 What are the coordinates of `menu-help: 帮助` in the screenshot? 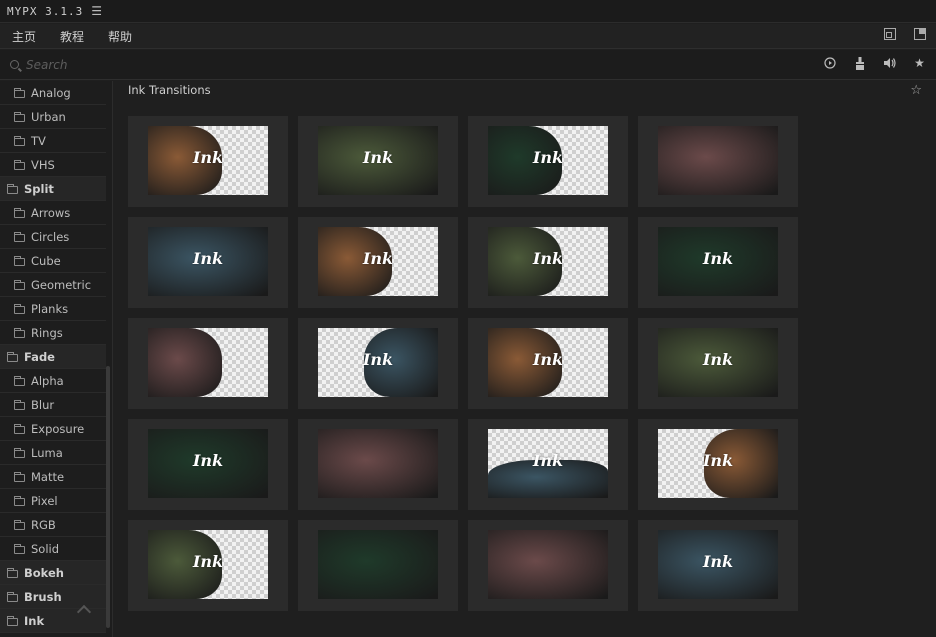 It's located at (120, 36).